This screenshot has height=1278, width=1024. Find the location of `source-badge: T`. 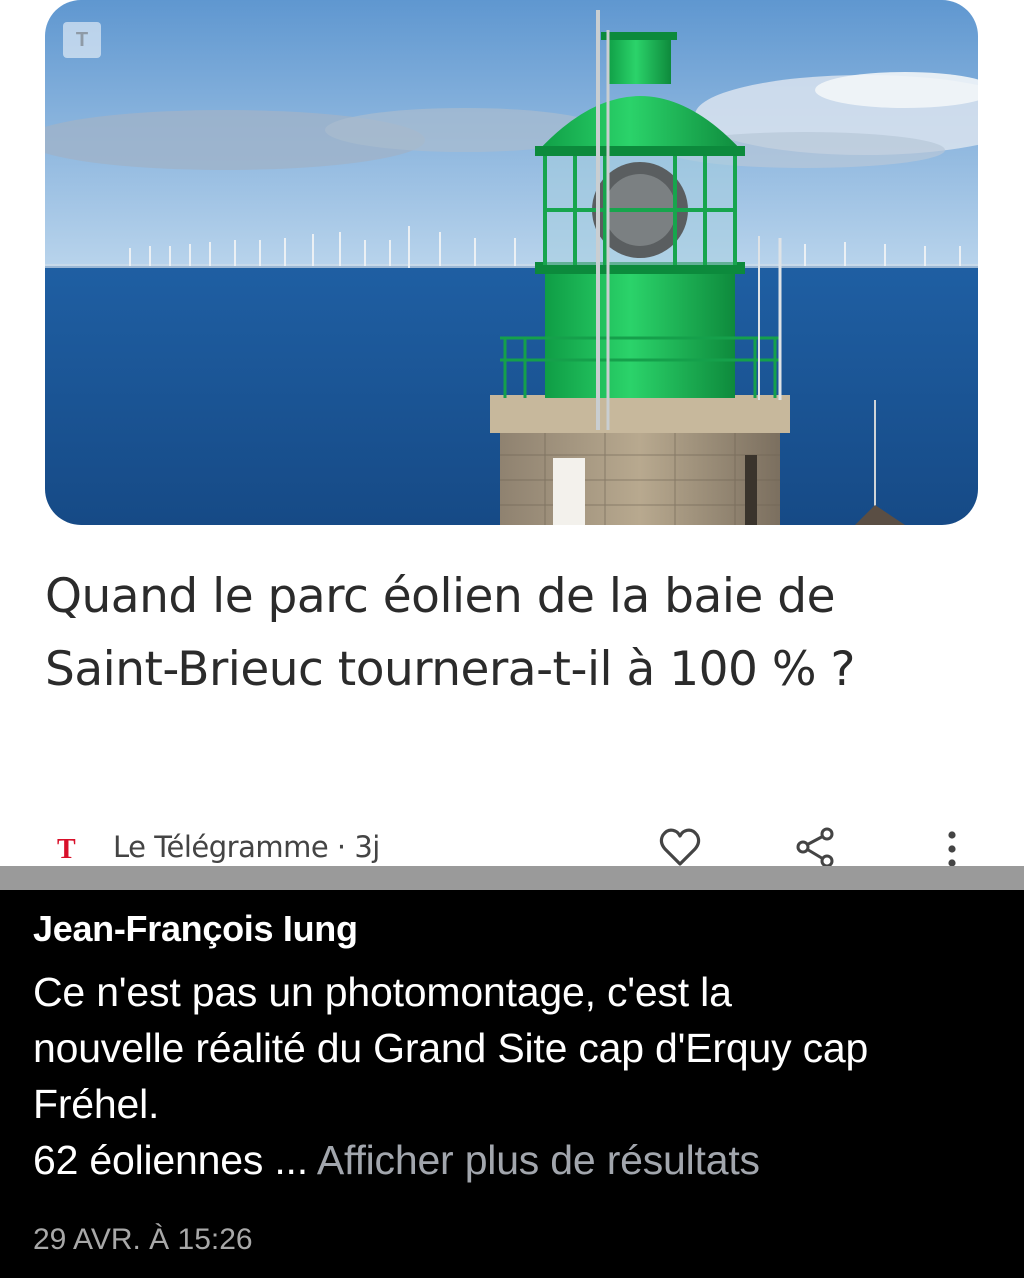

source-badge: T is located at coordinates (82, 40).